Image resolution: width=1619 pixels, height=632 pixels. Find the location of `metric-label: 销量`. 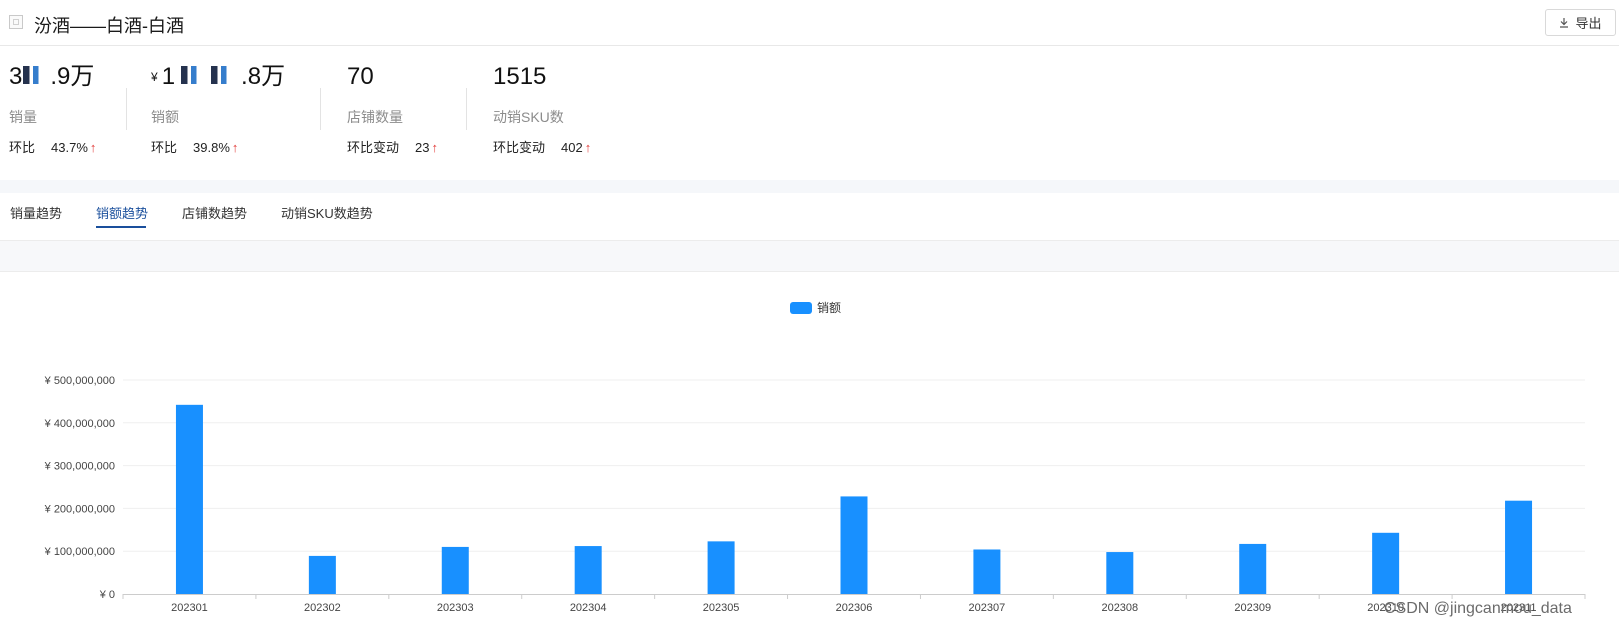

metric-label: 销量 is located at coordinates (23, 117).